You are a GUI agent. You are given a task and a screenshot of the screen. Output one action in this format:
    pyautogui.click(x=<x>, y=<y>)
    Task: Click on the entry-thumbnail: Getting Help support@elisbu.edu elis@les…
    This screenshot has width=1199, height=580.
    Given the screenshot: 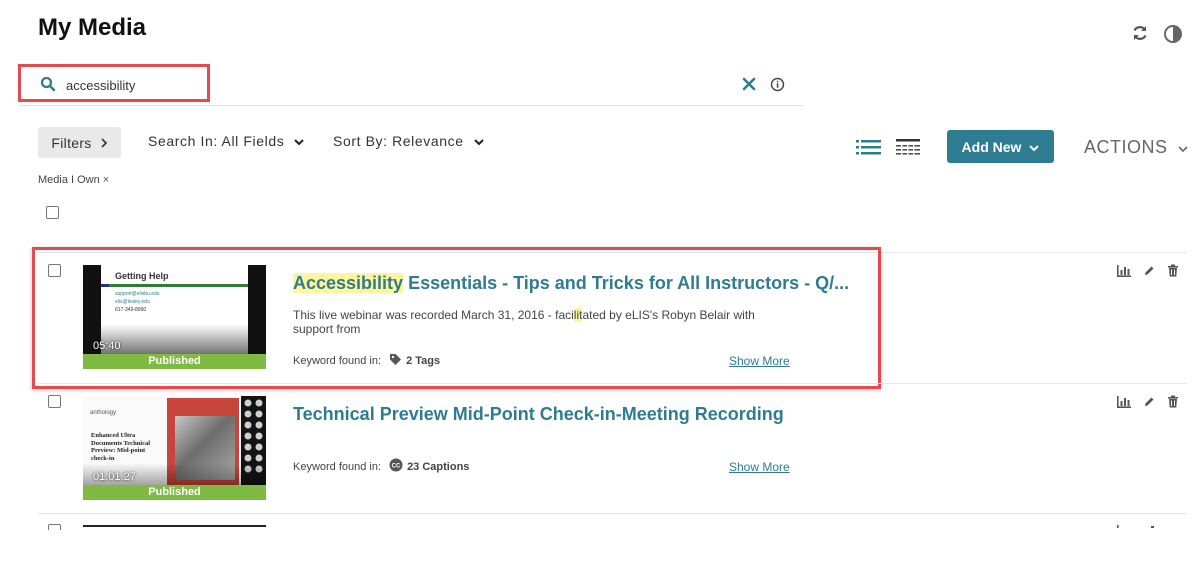 What is the action you would take?
    pyautogui.click(x=174, y=317)
    